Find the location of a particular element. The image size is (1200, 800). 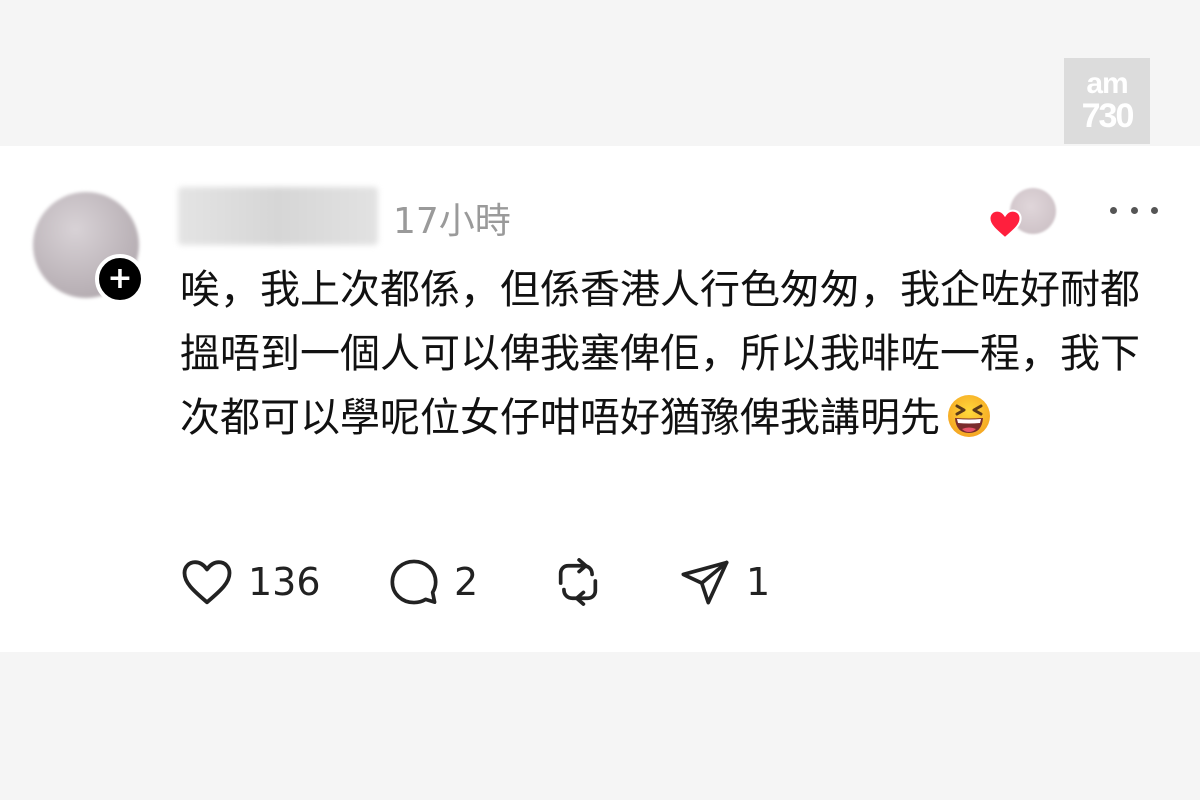

post-timestamp: 17小時 is located at coordinates (452, 221).